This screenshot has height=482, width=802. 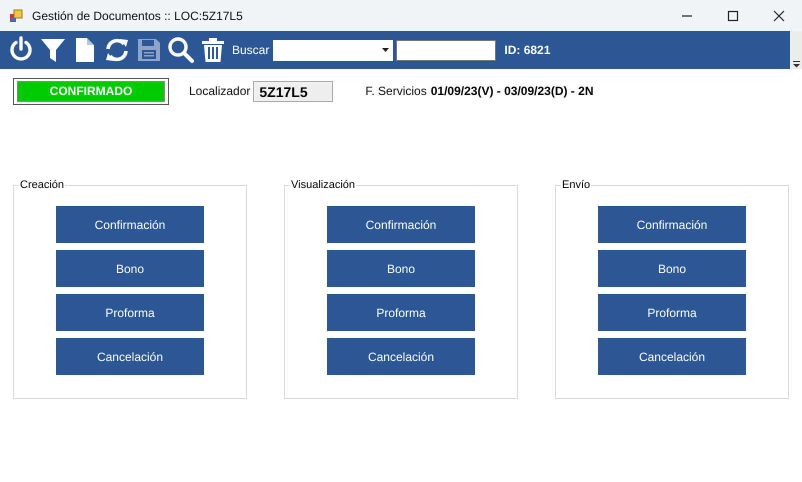 What do you see at coordinates (733, 16) in the screenshot?
I see `maximize-icon` at bounding box center [733, 16].